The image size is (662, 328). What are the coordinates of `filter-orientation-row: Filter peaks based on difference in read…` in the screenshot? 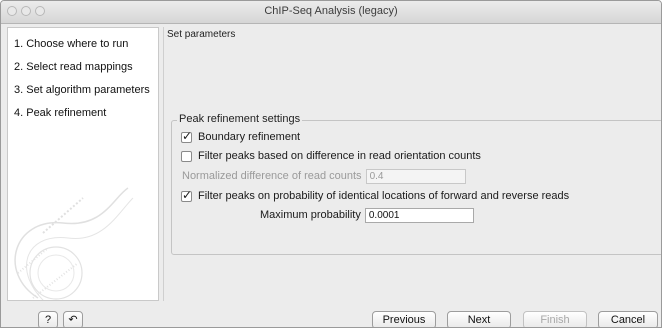 It's located at (331, 156).